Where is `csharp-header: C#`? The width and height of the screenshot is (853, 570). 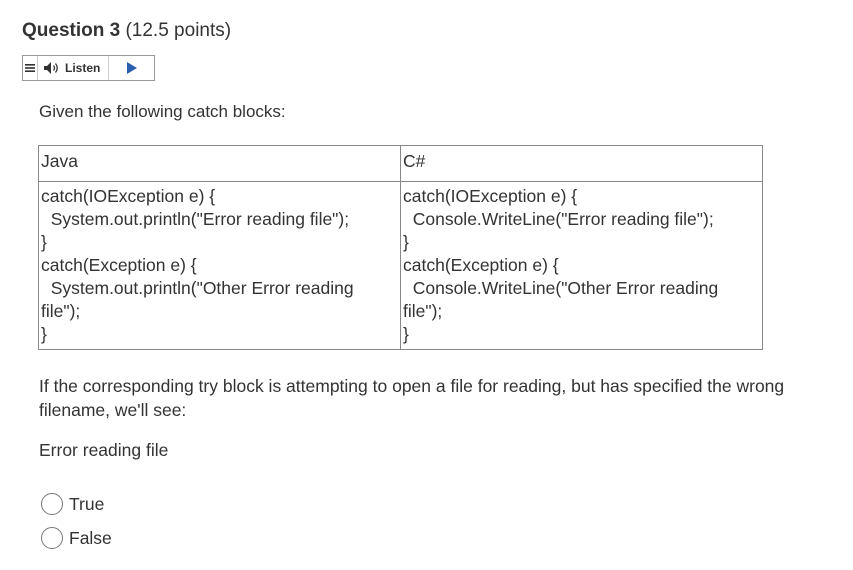 csharp-header: C# is located at coordinates (581, 163).